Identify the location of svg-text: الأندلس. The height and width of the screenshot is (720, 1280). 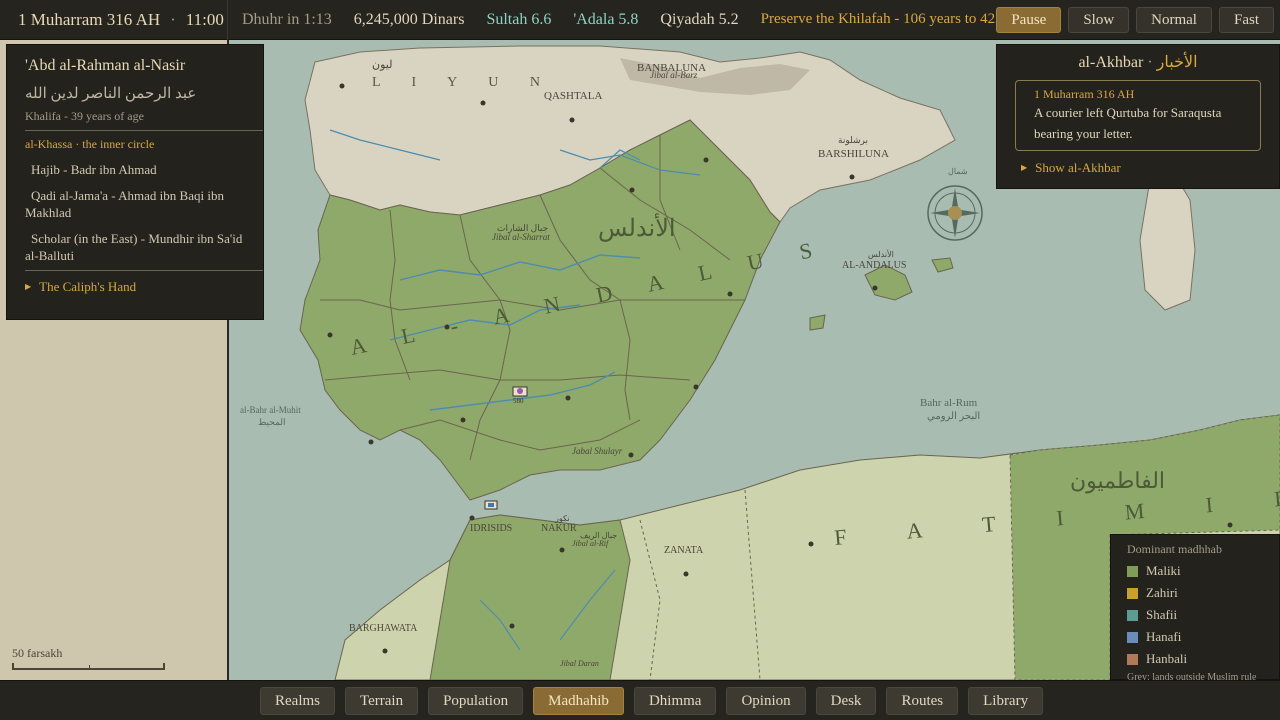
(881, 254).